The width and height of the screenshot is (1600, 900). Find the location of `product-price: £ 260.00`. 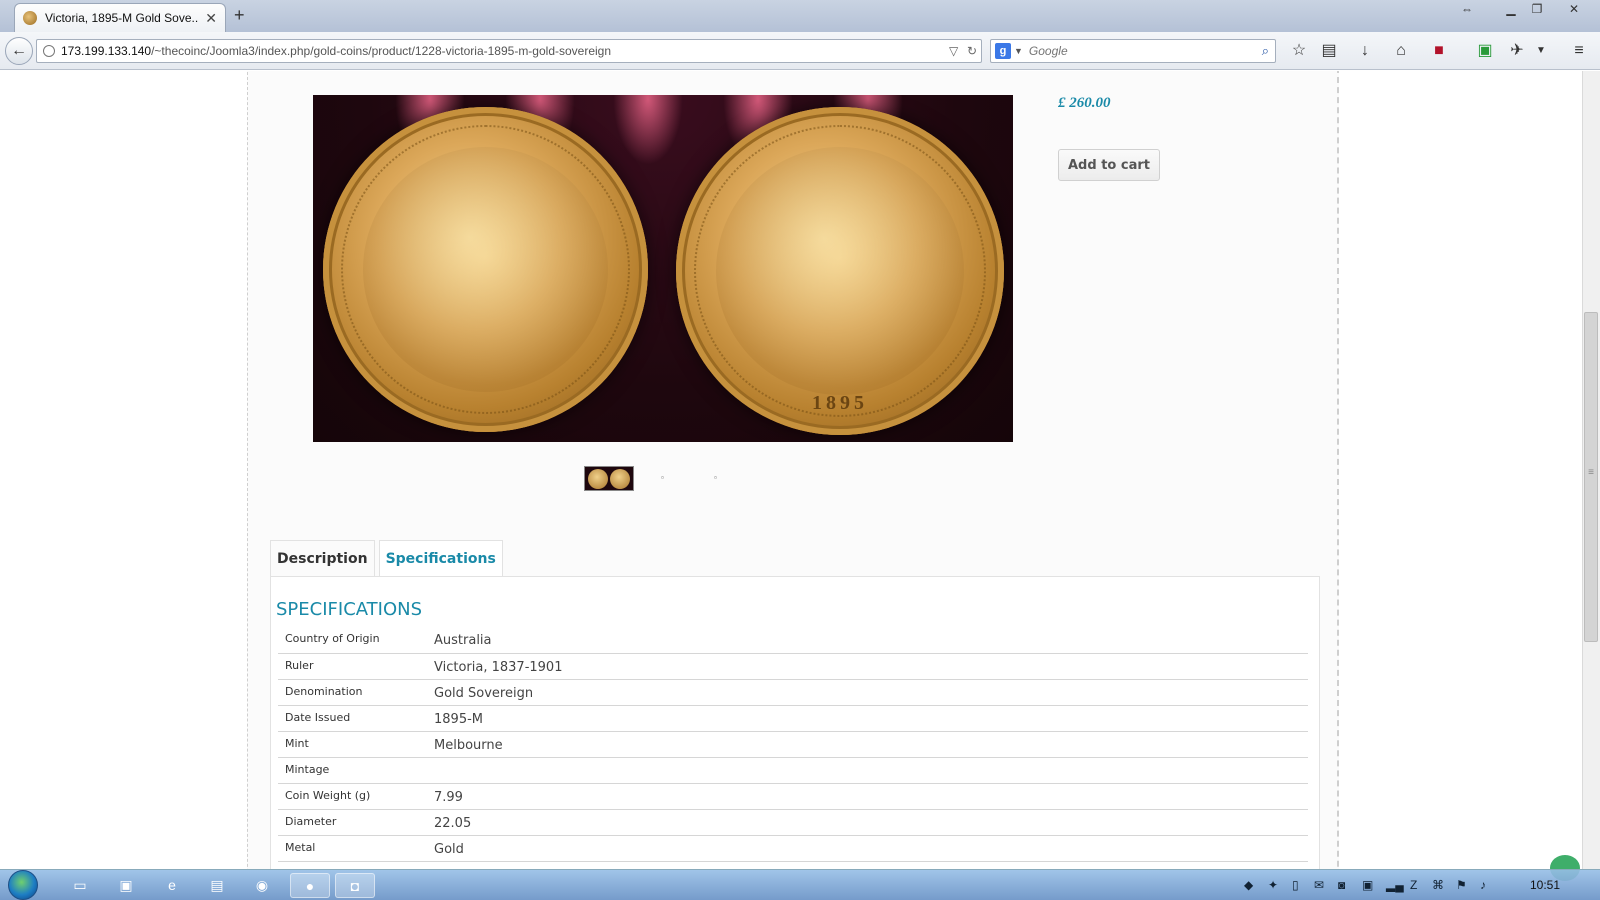

product-price: £ 260.00 is located at coordinates (1084, 103).